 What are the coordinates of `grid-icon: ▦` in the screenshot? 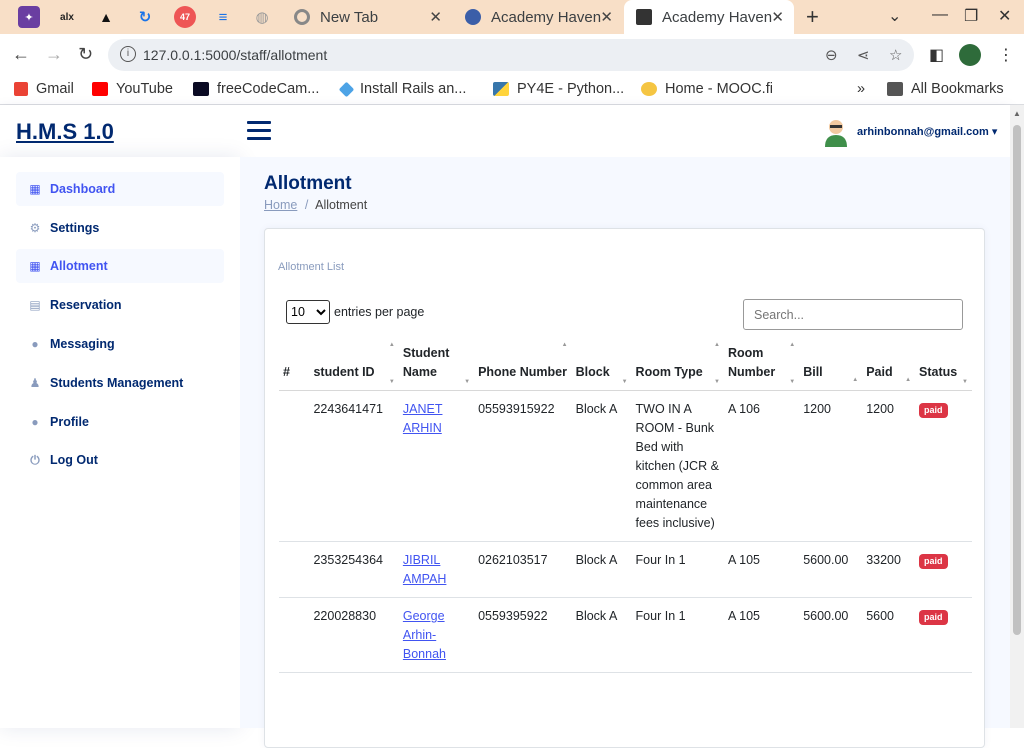 It's located at (35, 189).